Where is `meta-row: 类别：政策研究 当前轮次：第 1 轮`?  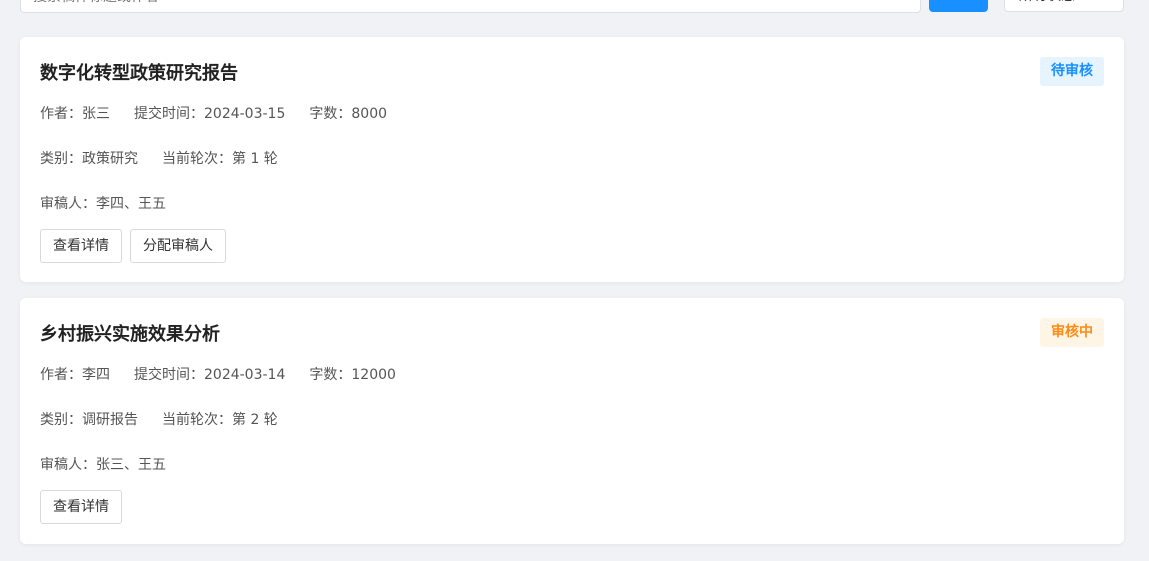 meta-row: 类别：政策研究 当前轮次：第 1 轮 is located at coordinates (171, 158).